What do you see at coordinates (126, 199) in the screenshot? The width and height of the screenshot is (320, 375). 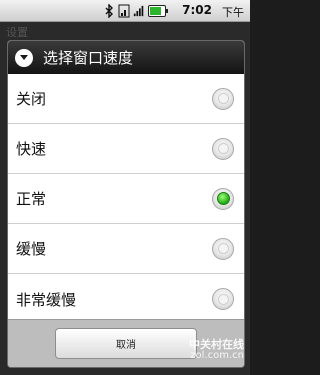 I see `option-normal: 正常` at bounding box center [126, 199].